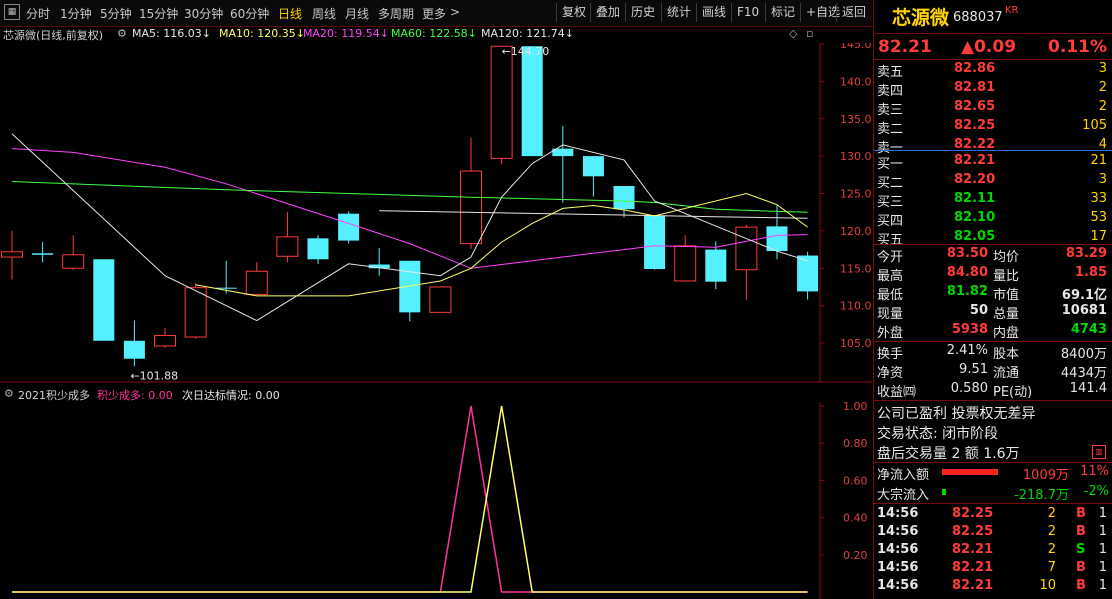 The image size is (1112, 599). I want to click on price-tick-label: 120.0, so click(856, 231).